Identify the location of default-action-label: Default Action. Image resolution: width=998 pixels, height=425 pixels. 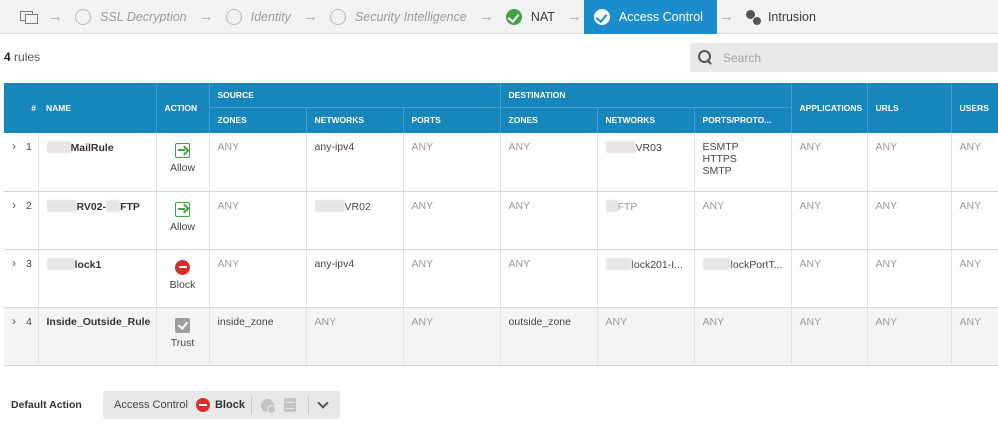
(46, 405).